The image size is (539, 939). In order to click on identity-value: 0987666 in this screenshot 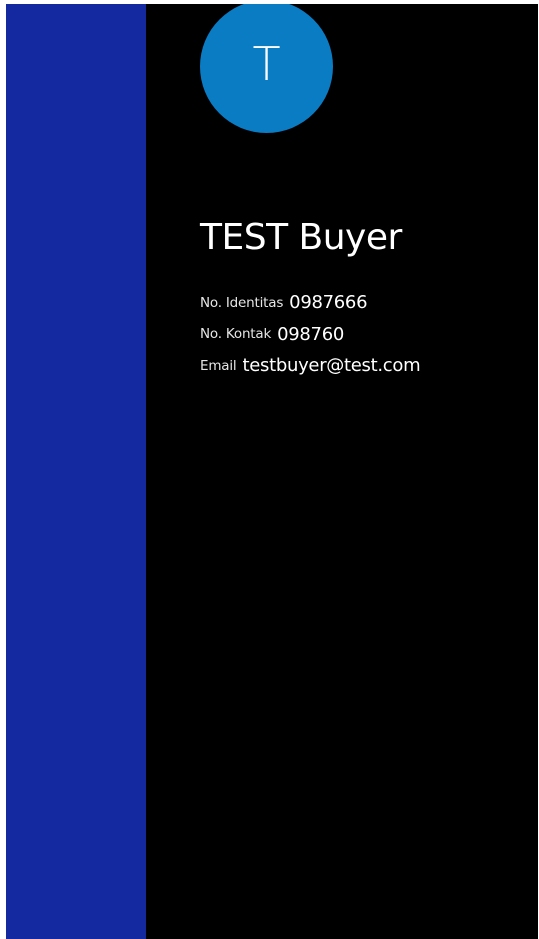, I will do `click(328, 303)`.